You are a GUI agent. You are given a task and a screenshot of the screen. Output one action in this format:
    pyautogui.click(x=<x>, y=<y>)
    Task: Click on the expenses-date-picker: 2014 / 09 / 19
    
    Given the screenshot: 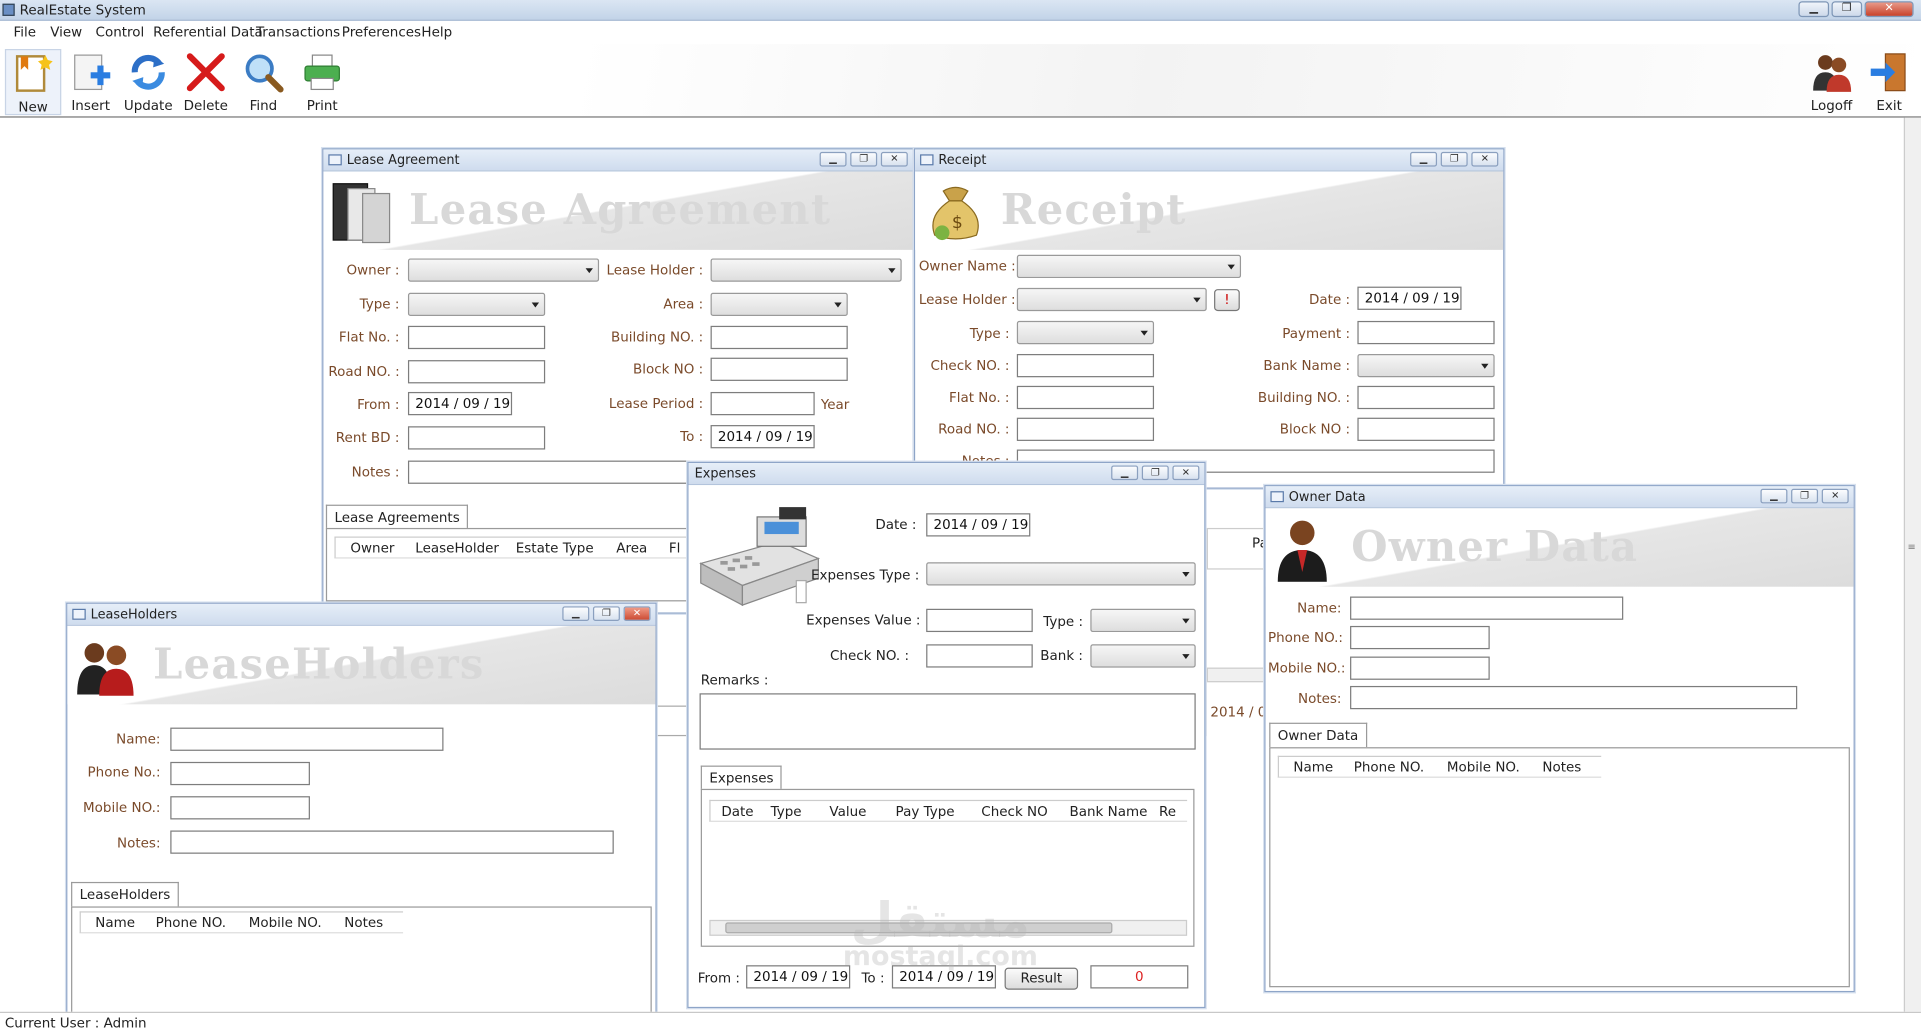 What is the action you would take?
    pyautogui.click(x=978, y=525)
    